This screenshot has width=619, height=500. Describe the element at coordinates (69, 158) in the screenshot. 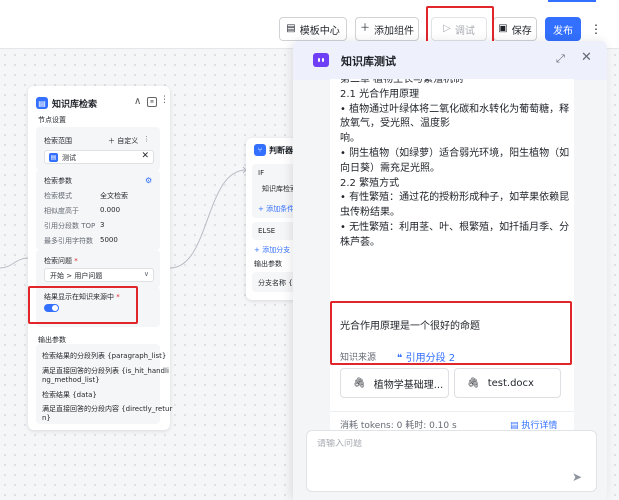

I see `kb-chip-label: 测试` at that location.